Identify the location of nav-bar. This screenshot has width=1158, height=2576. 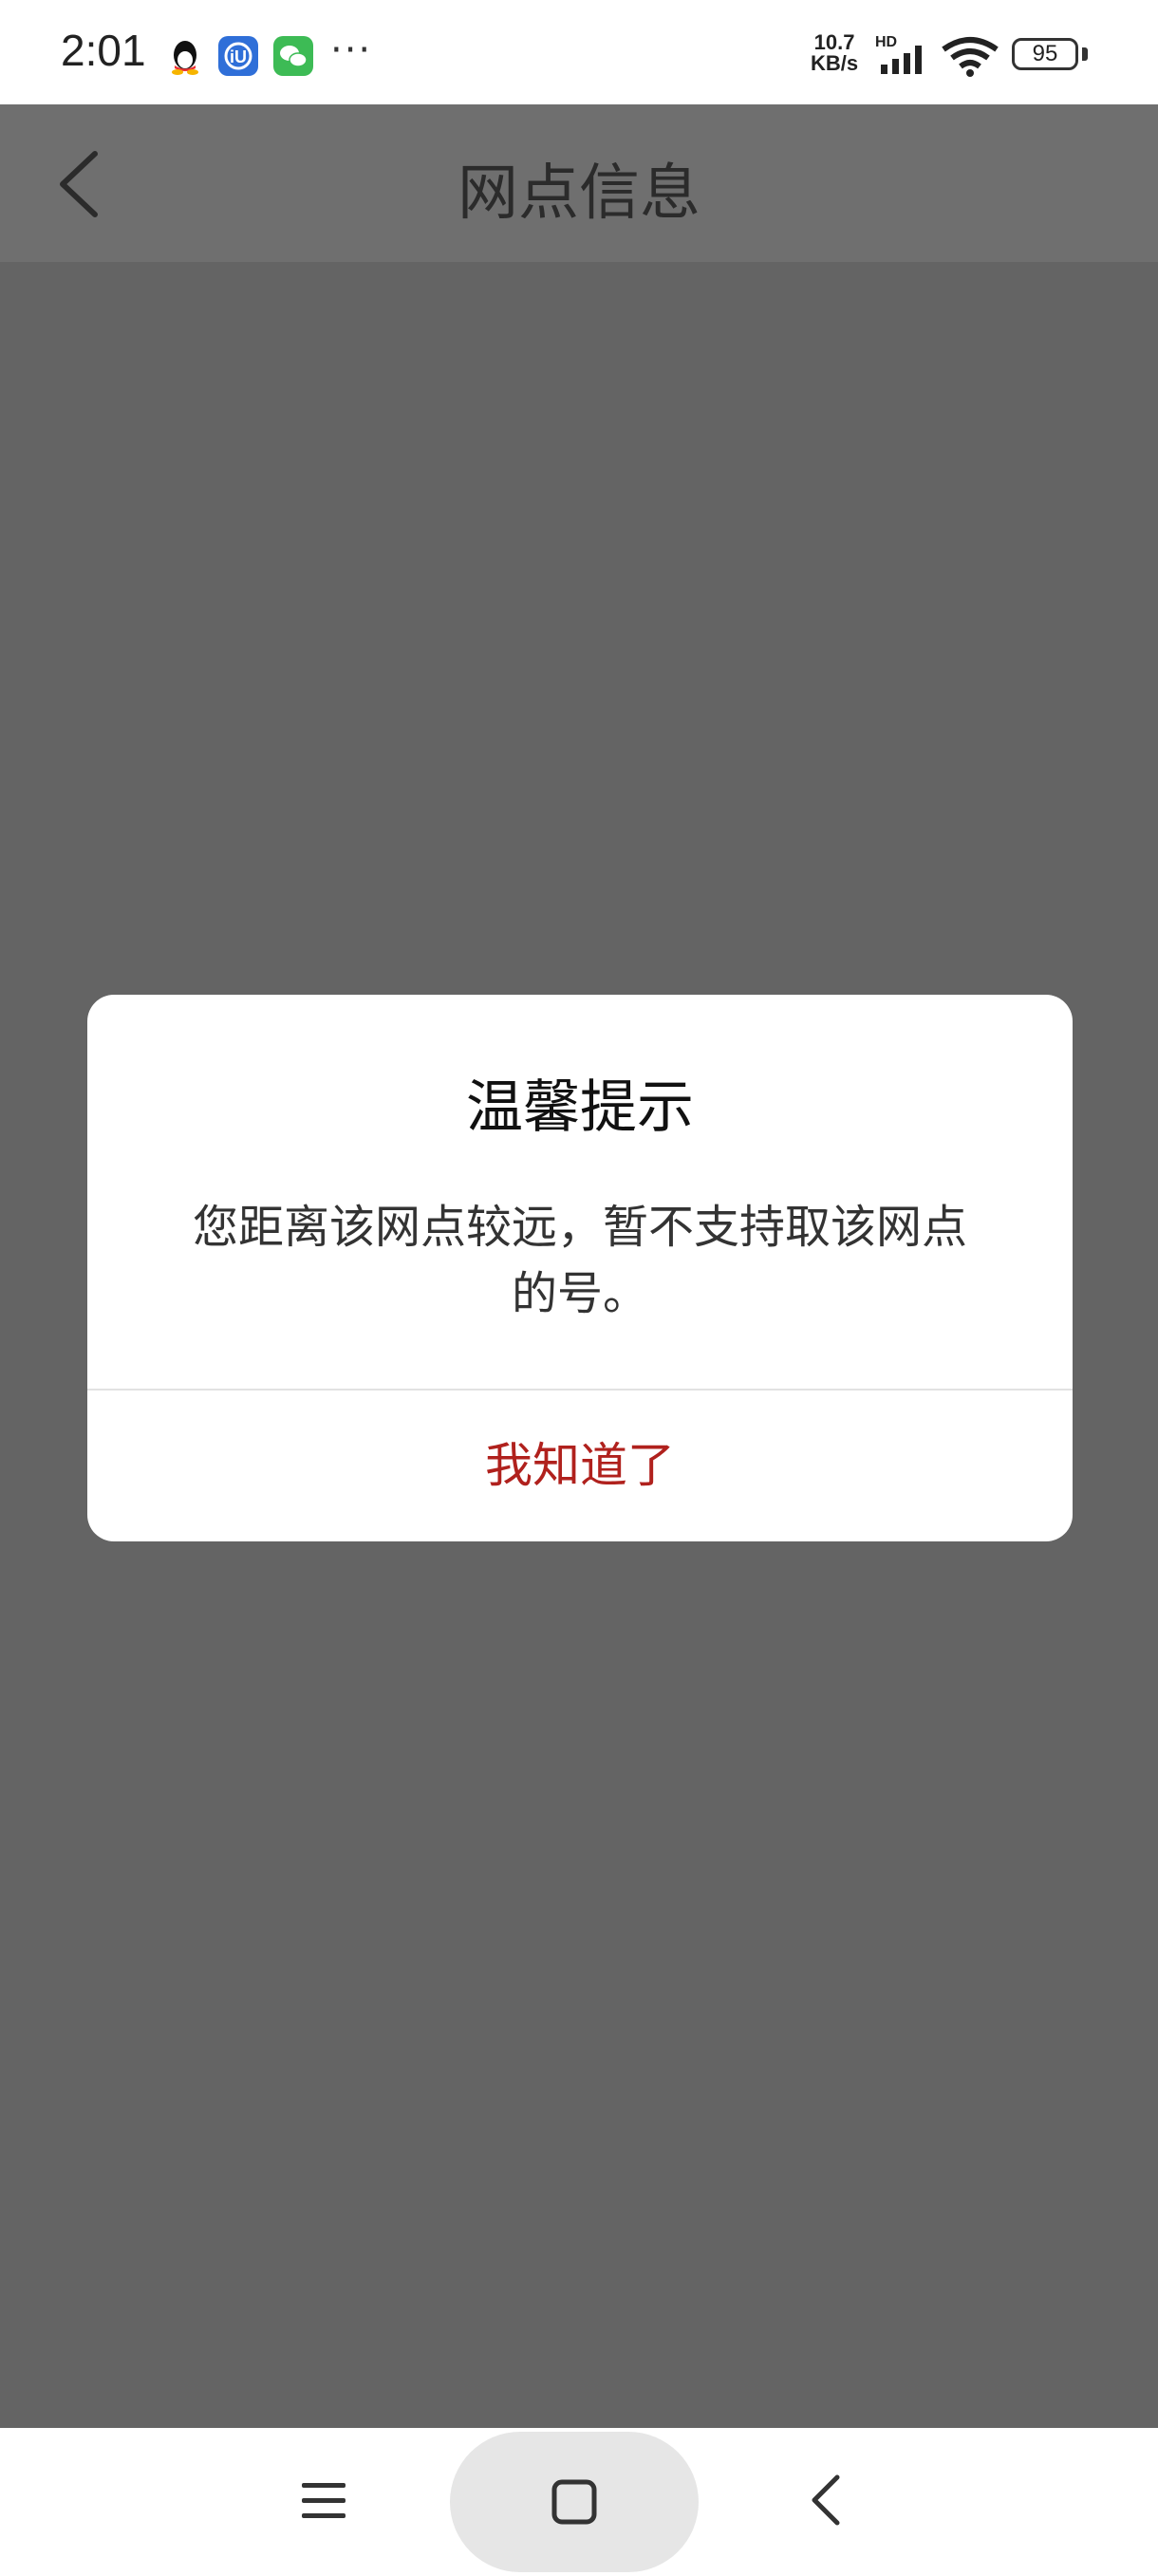
(579, 2501).